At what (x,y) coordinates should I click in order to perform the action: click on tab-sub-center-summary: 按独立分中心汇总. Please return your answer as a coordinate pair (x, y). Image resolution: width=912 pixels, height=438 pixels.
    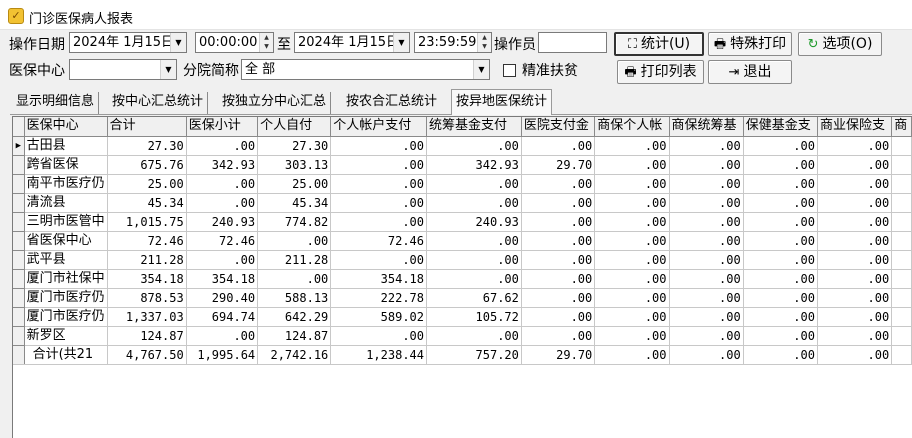
    Looking at the image, I should click on (275, 103).